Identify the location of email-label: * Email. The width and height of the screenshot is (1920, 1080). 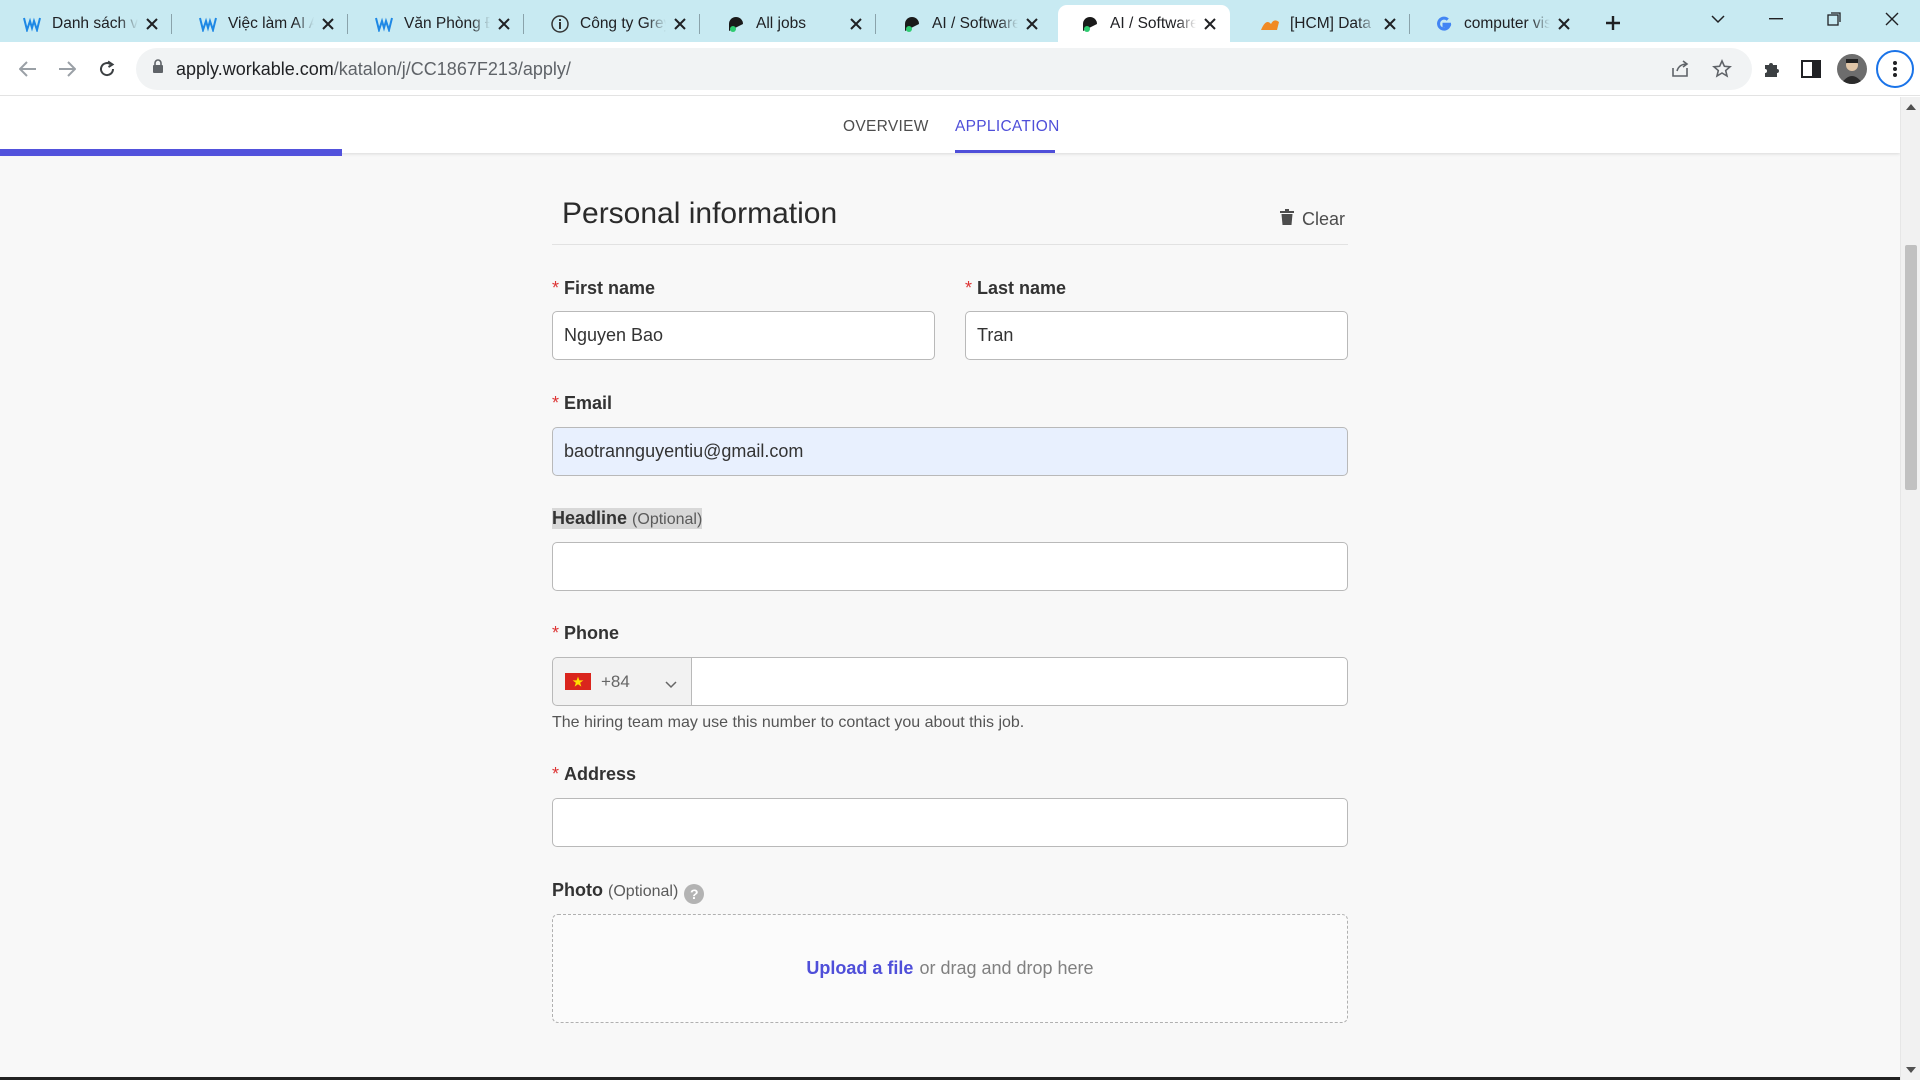
(582, 403).